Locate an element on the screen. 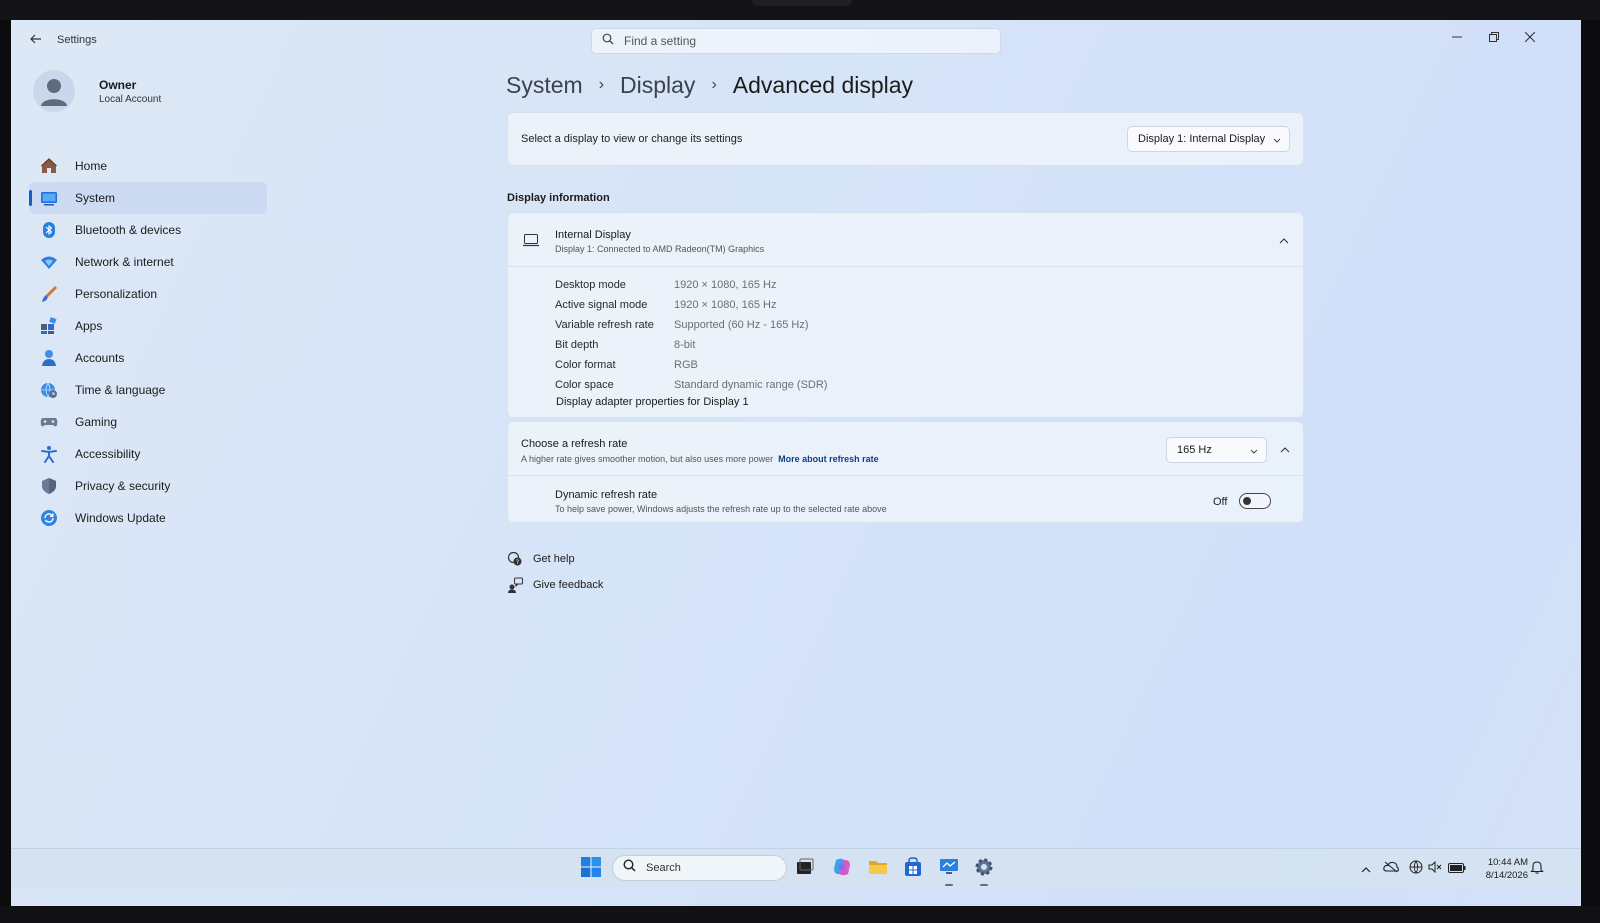 This screenshot has width=1600, height=923. sidebar-item-windows-update: Windows Update is located at coordinates (148, 518).